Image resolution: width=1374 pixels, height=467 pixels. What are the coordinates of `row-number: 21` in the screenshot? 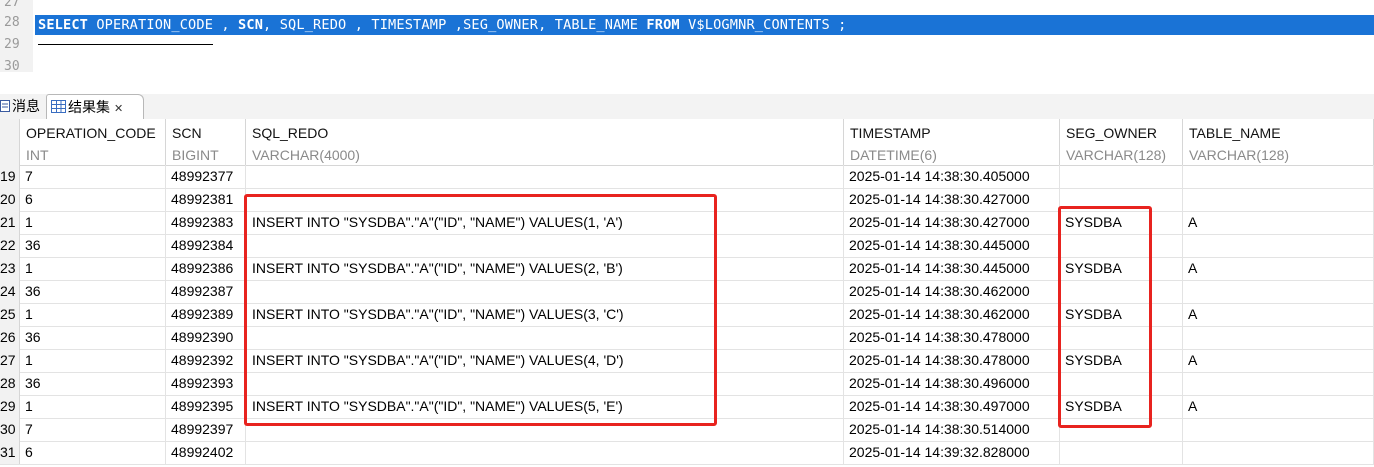 It's located at (10, 222).